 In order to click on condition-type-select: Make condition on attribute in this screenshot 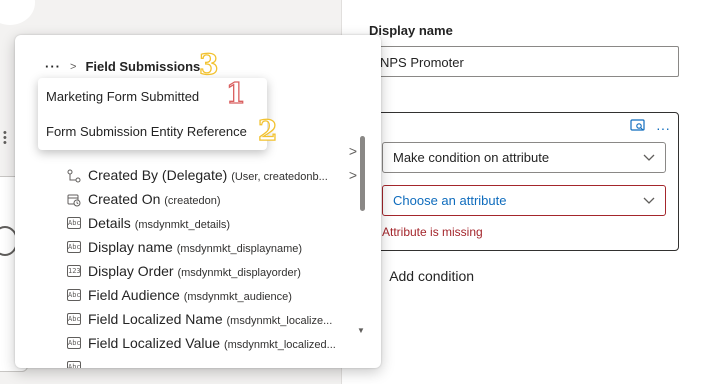, I will do `click(524, 157)`.